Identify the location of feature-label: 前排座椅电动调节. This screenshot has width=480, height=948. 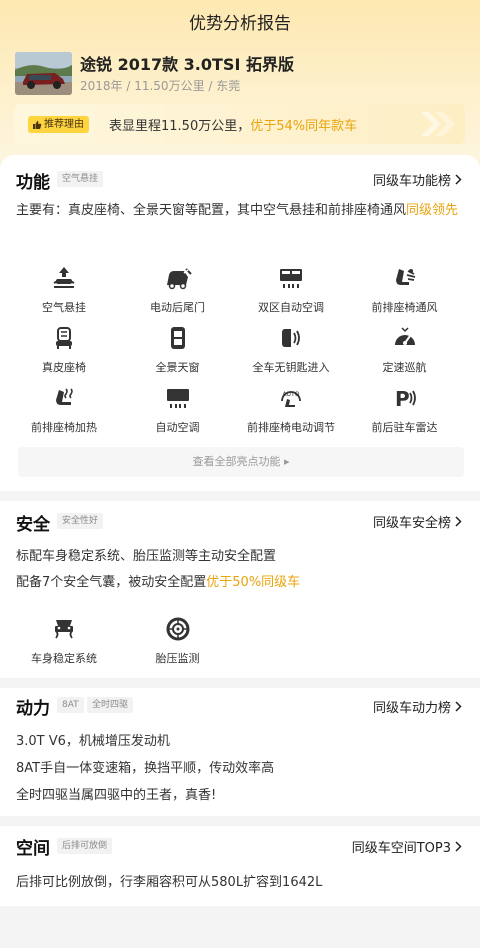
(291, 427).